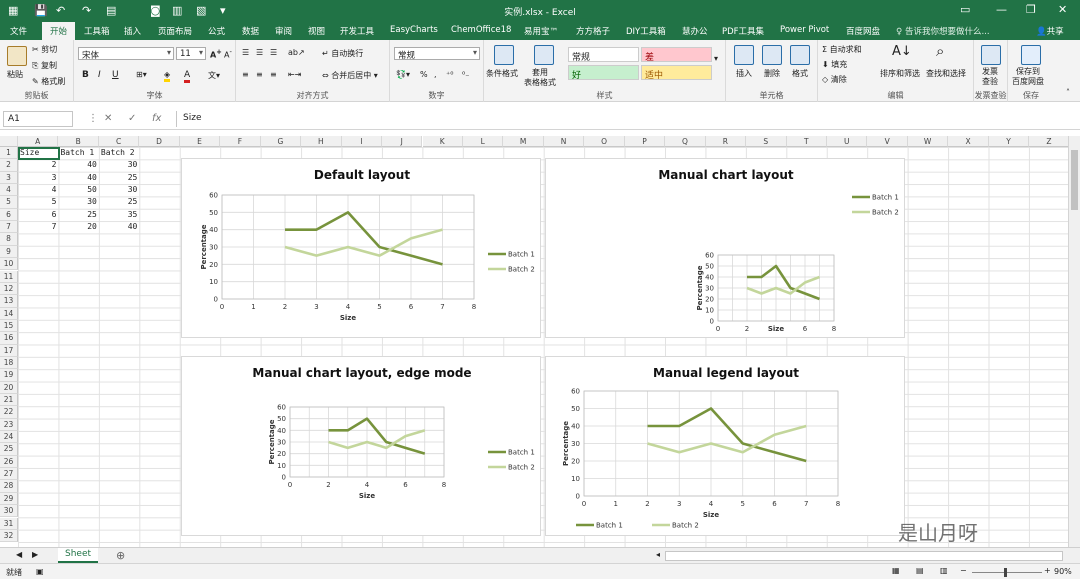 The image size is (1080, 579). I want to click on tab-view: 视图, so click(316, 31).